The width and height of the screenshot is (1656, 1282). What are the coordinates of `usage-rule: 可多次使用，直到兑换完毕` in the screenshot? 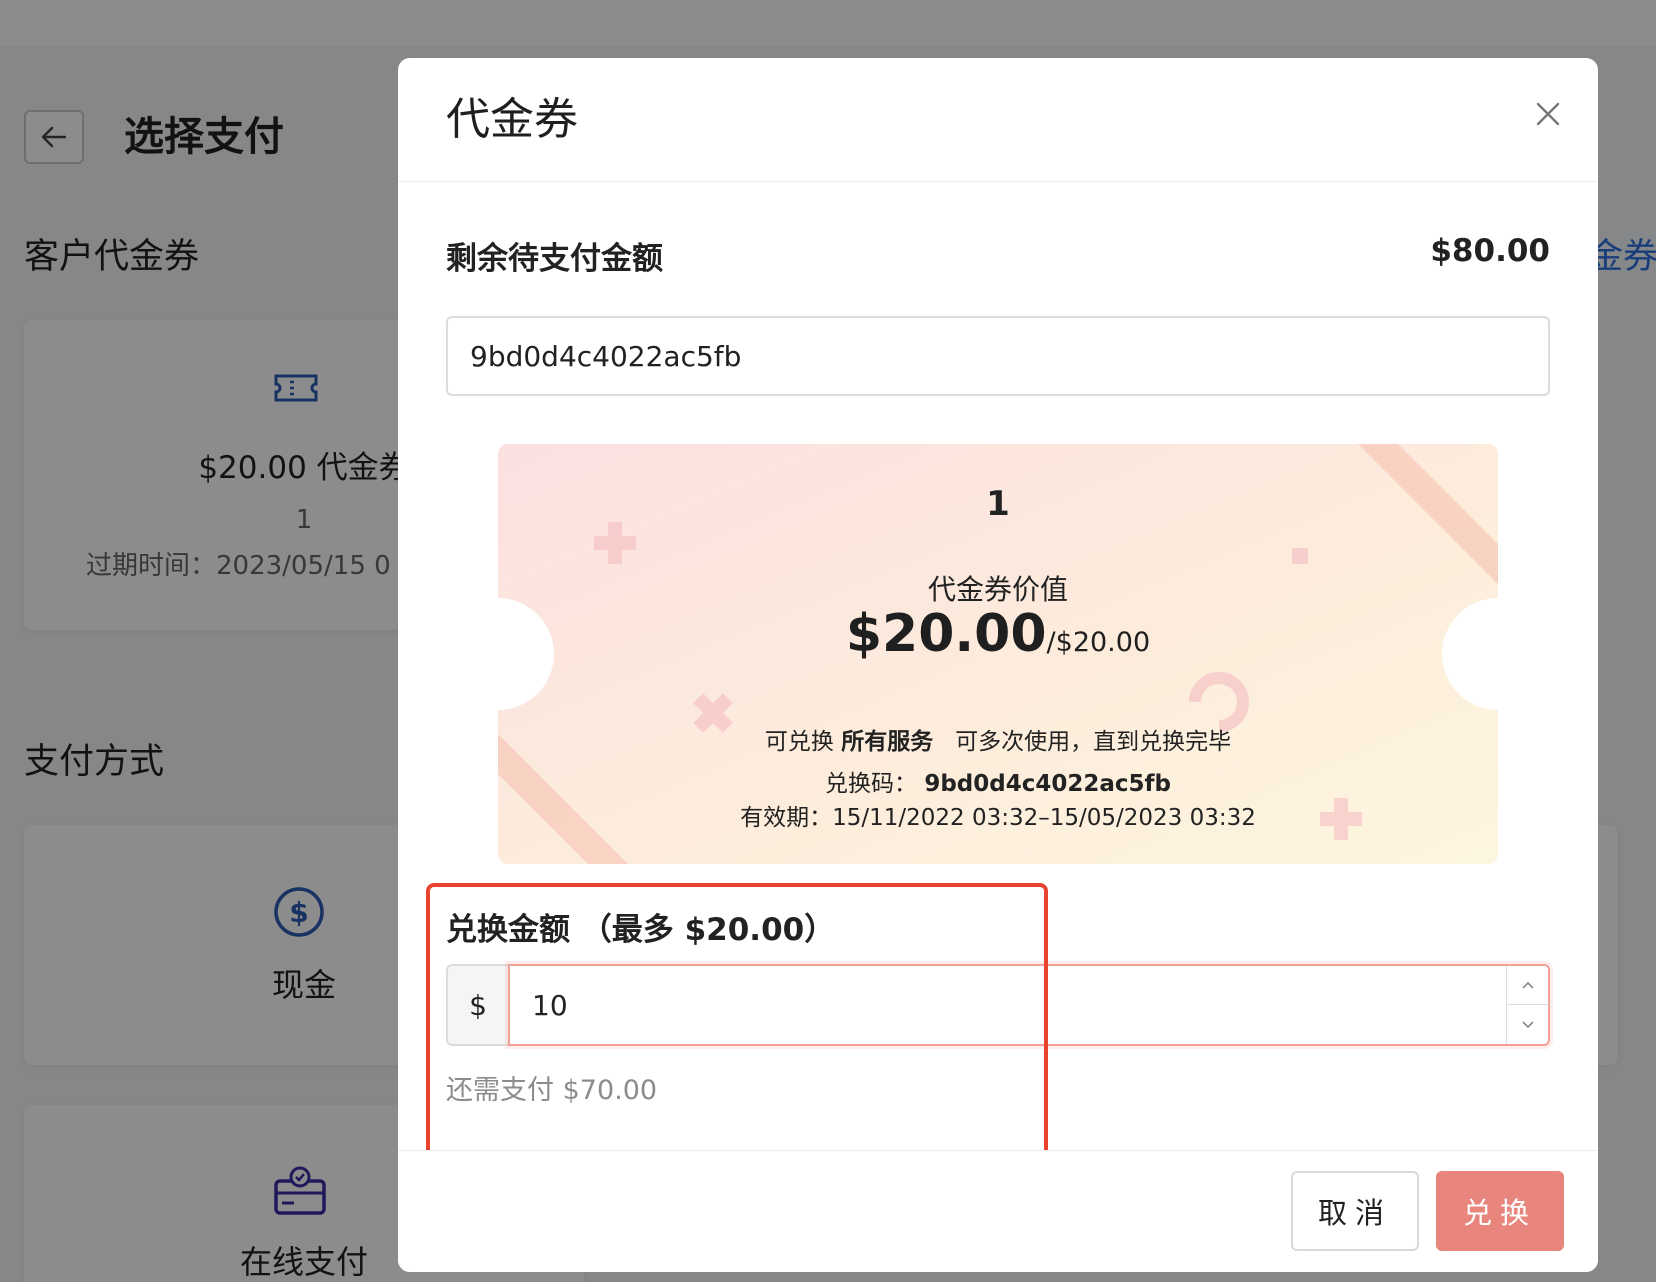 It's located at (1093, 742).